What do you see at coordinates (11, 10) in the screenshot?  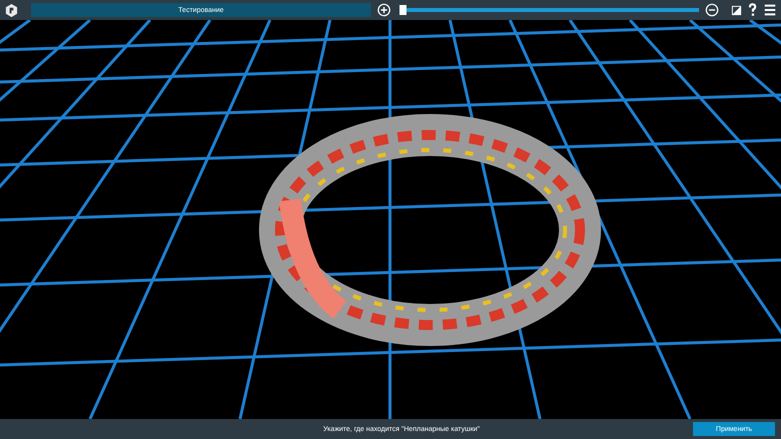 I see `logo-icon` at bounding box center [11, 10].